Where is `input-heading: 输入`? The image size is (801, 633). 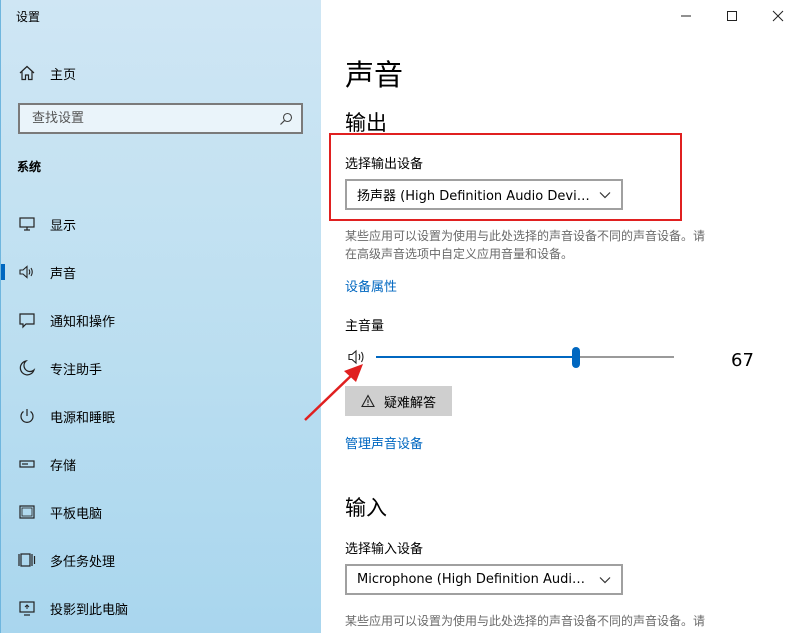
input-heading: 输入 is located at coordinates (366, 508).